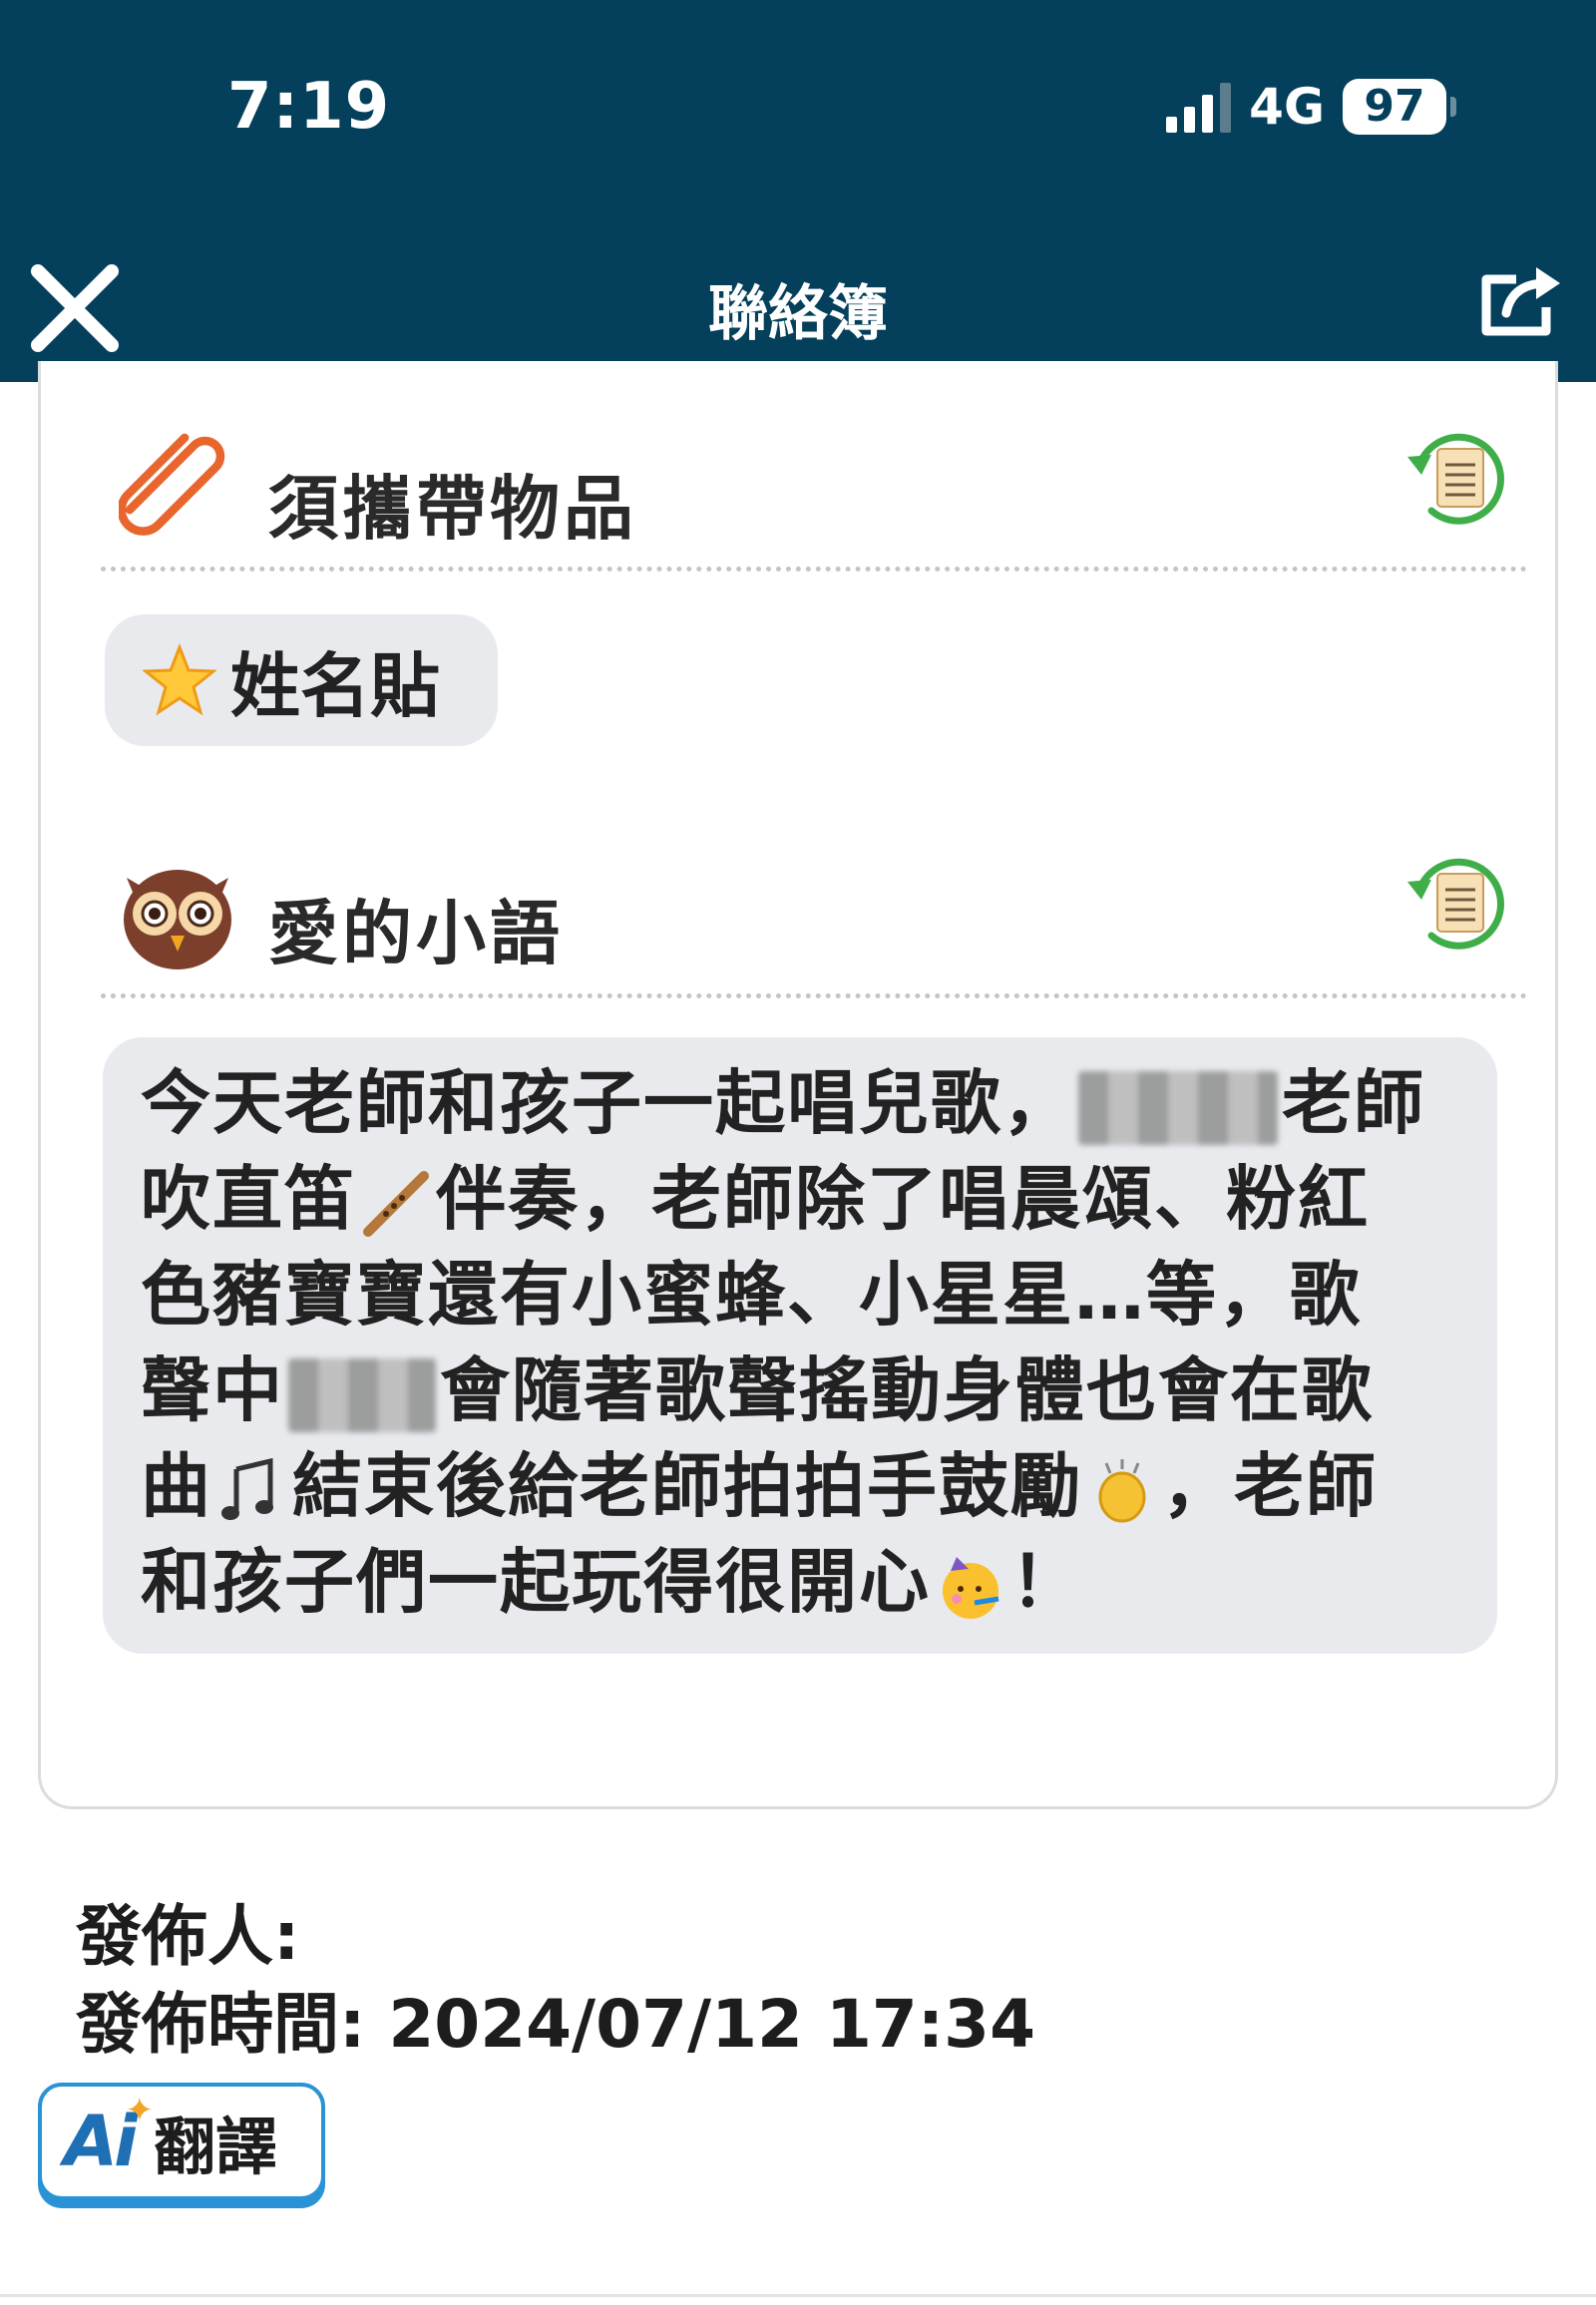  What do you see at coordinates (179, 679) in the screenshot?
I see `star-icon` at bounding box center [179, 679].